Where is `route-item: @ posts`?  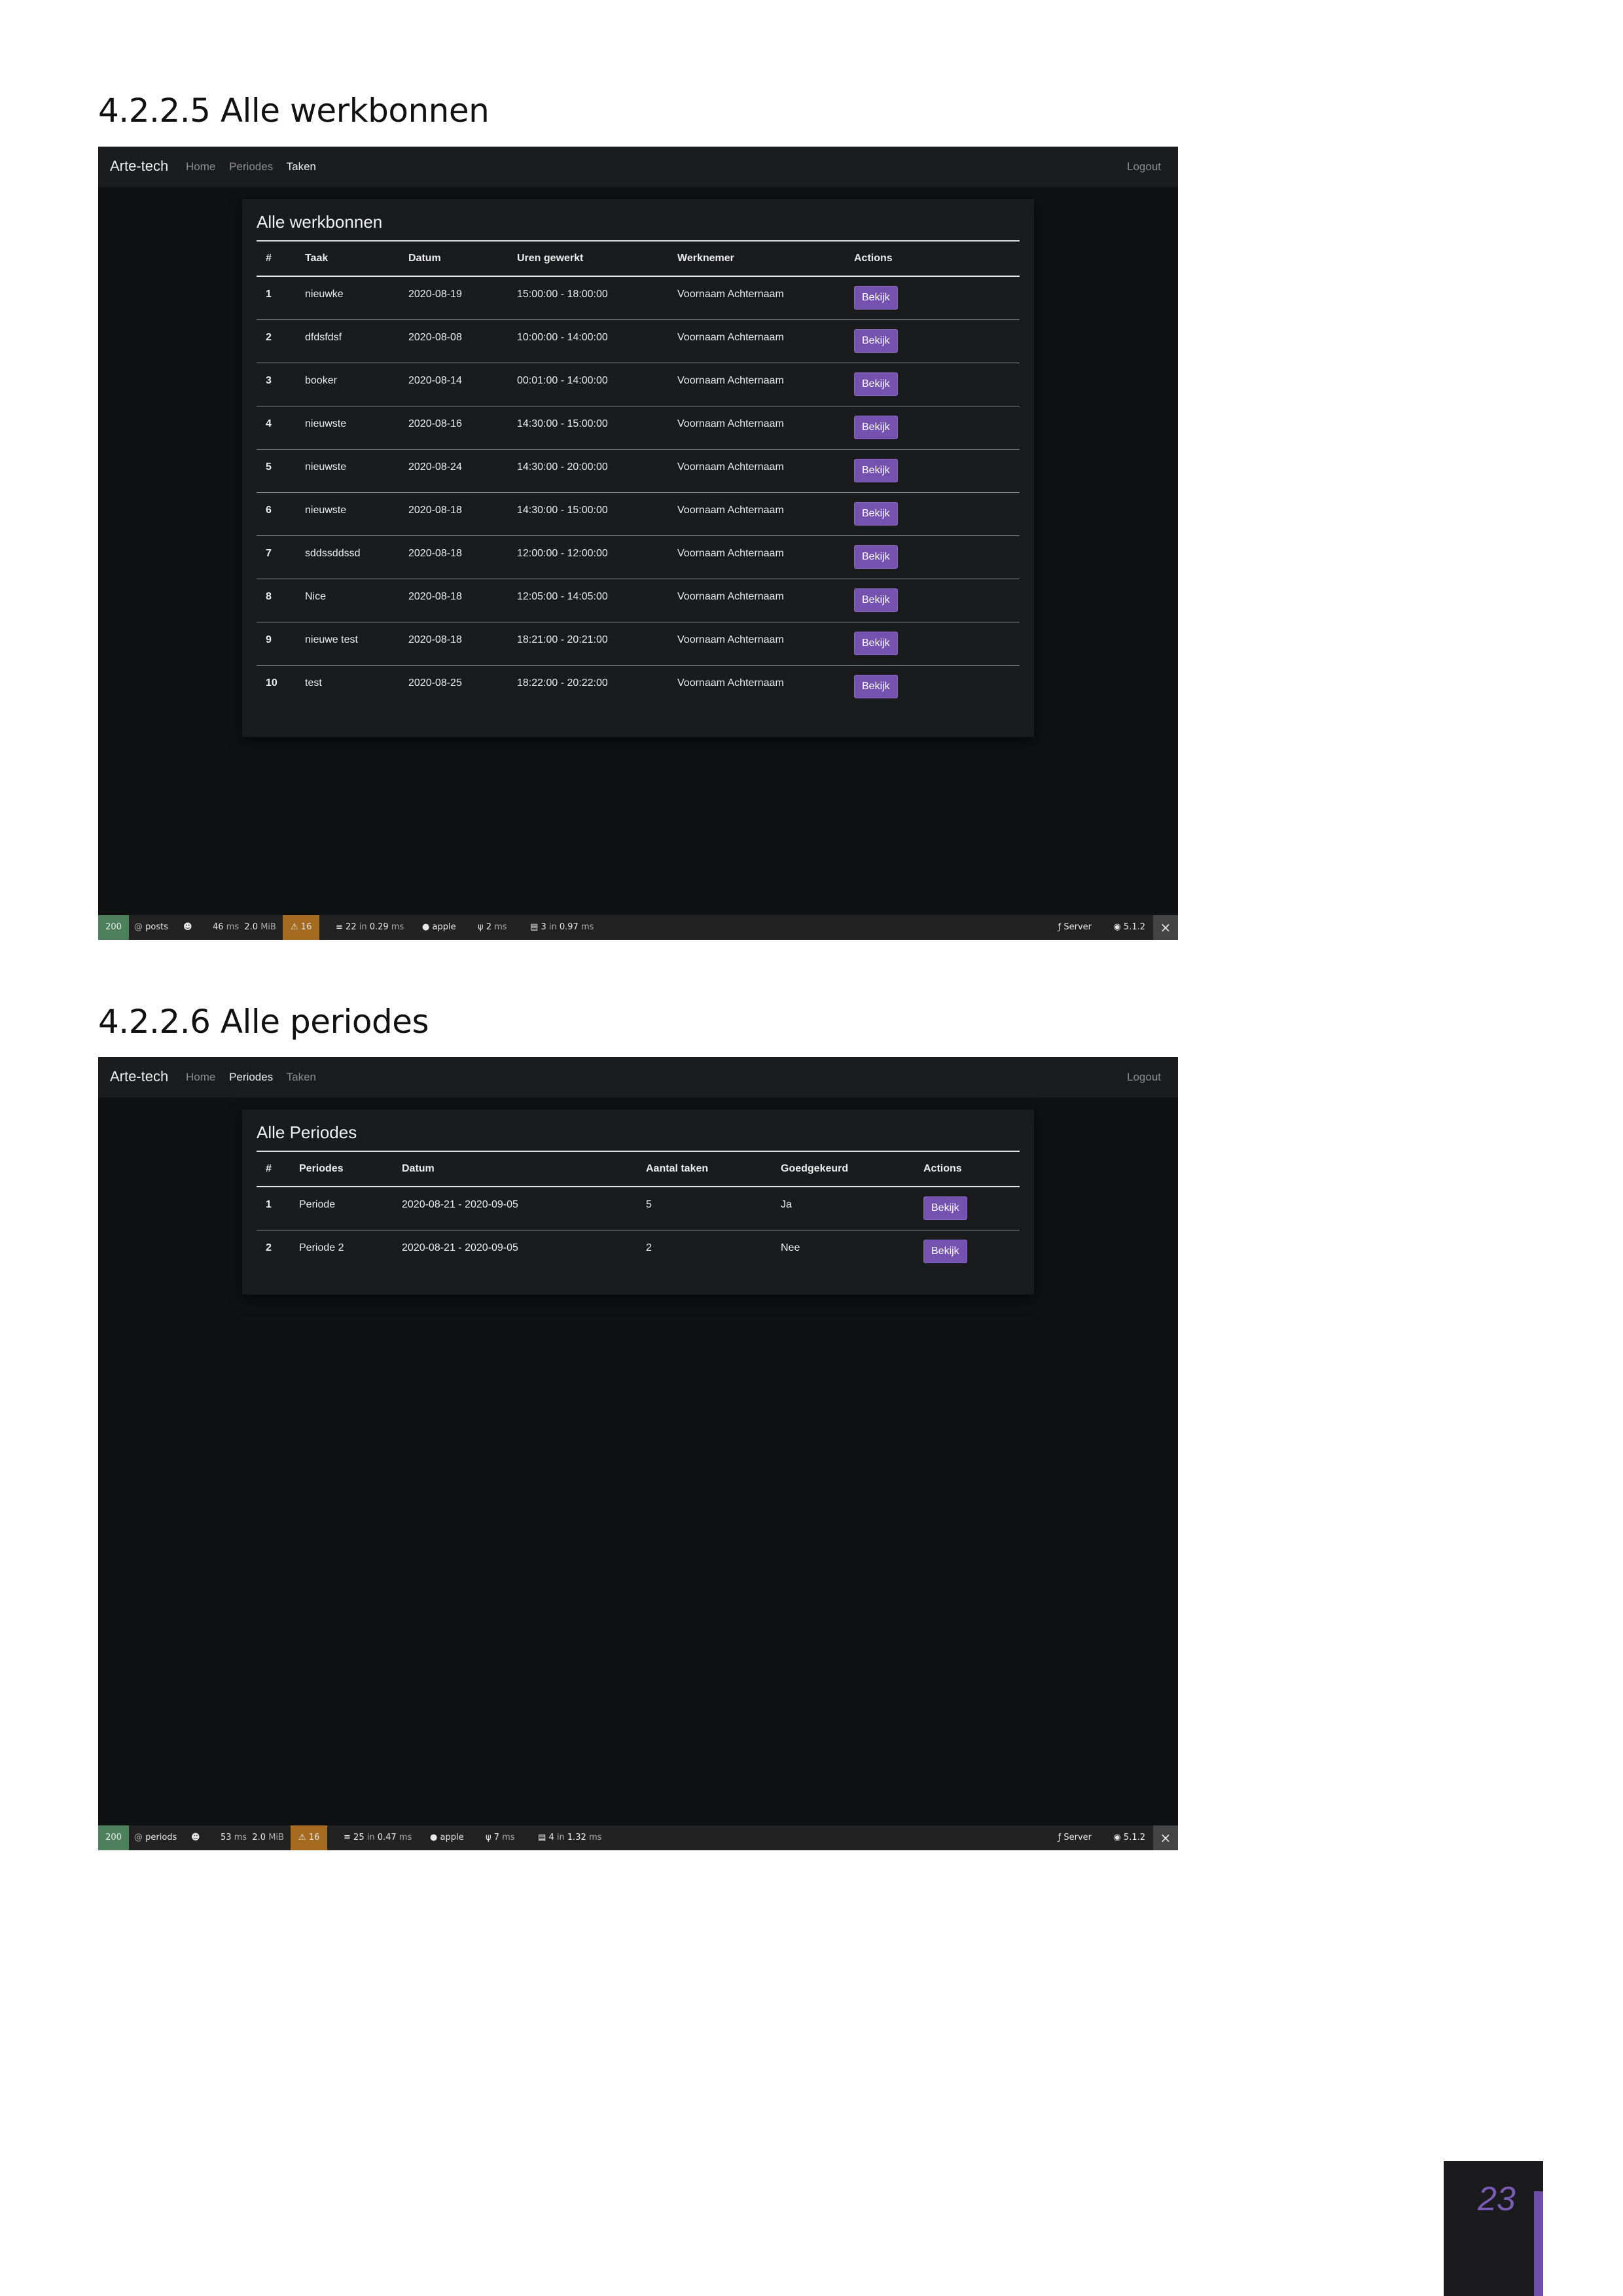 route-item: @ posts is located at coordinates (151, 927).